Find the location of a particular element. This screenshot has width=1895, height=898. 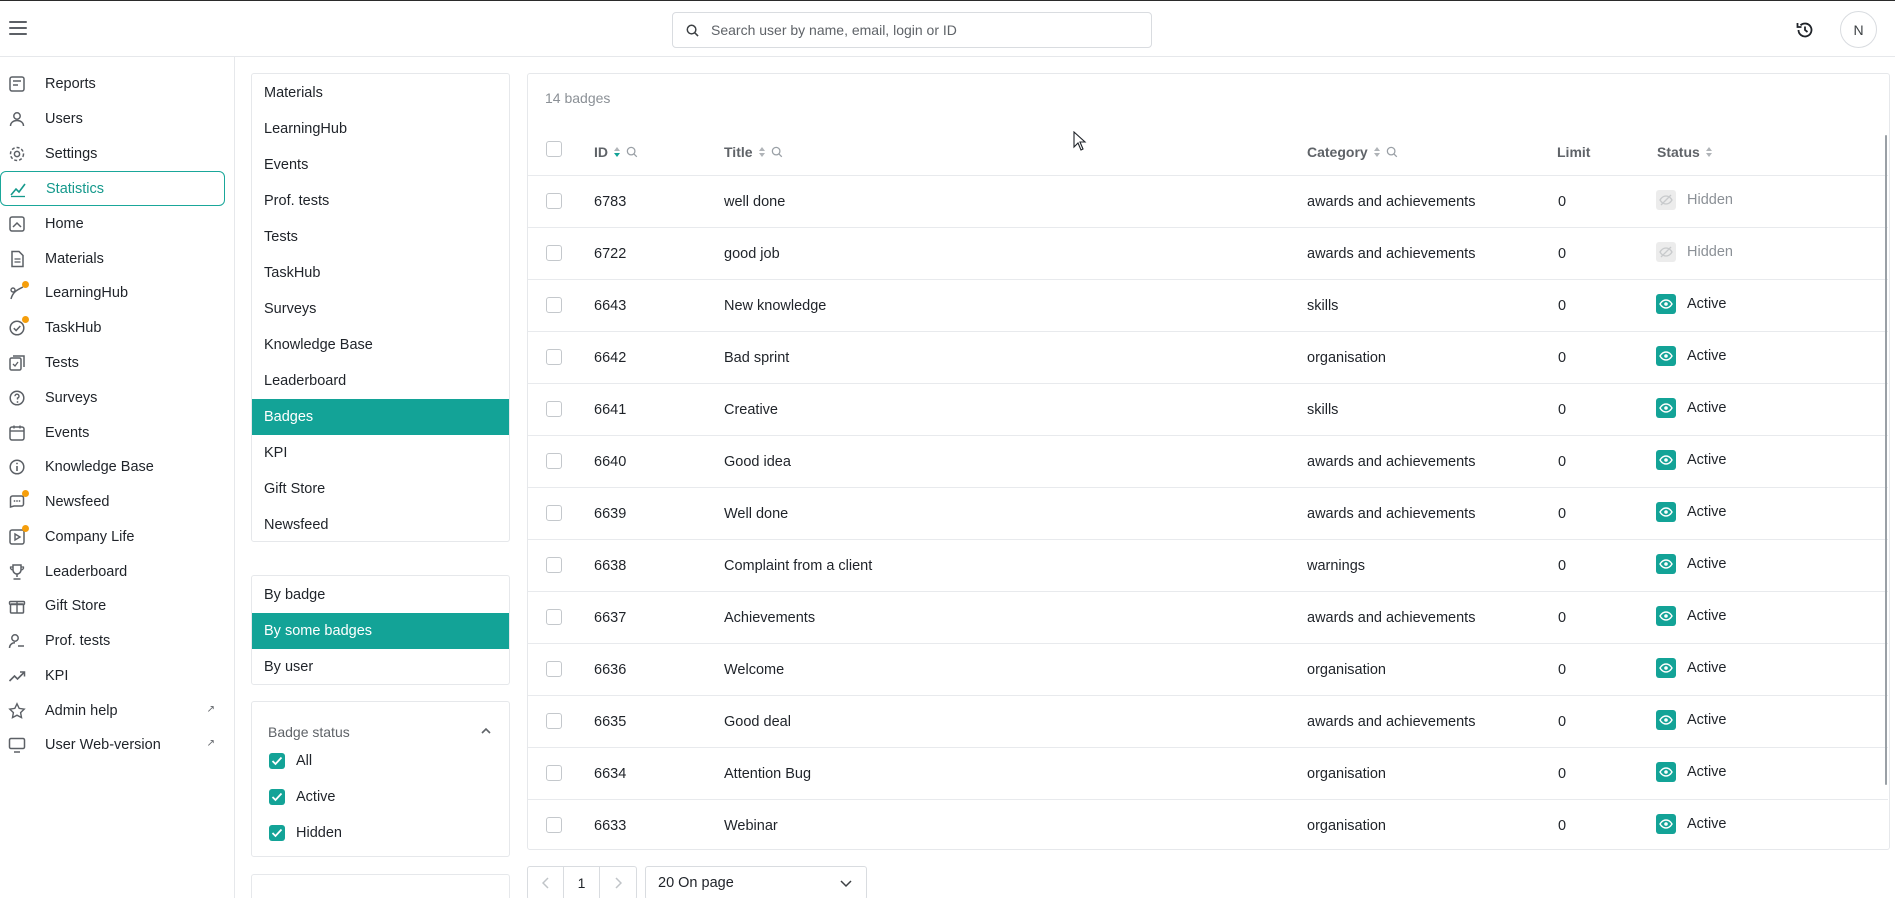

badge-title: Welcome is located at coordinates (754, 670).